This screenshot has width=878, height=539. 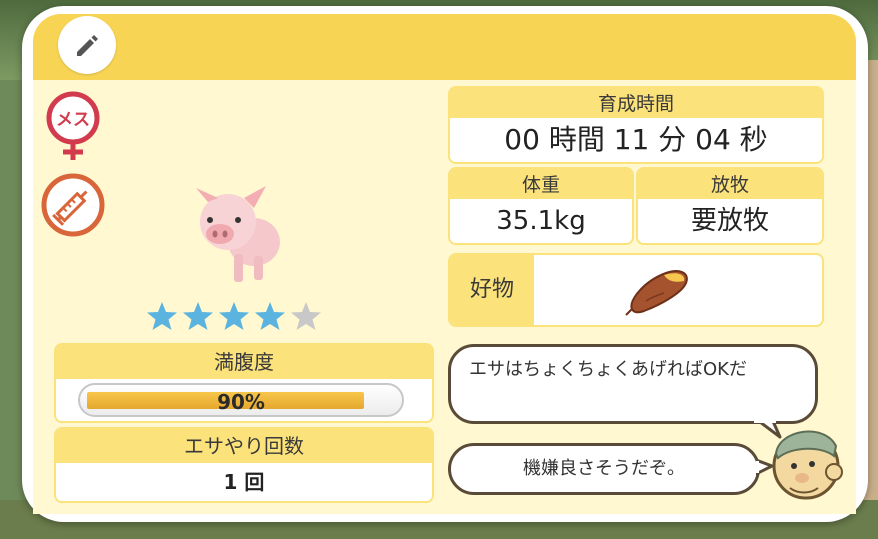 I want to click on mood-text: 機嫌良さそうだぞ。, so click(x=604, y=468).